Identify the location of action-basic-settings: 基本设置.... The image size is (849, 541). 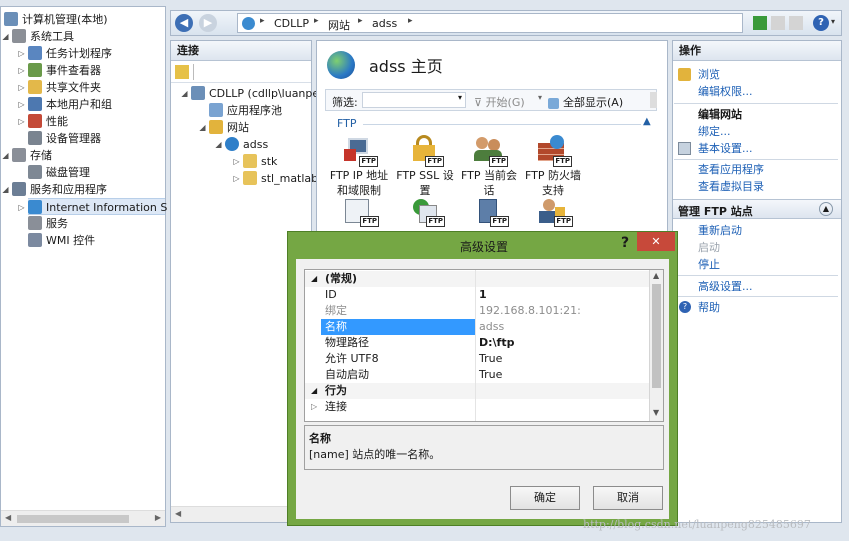
(725, 148).